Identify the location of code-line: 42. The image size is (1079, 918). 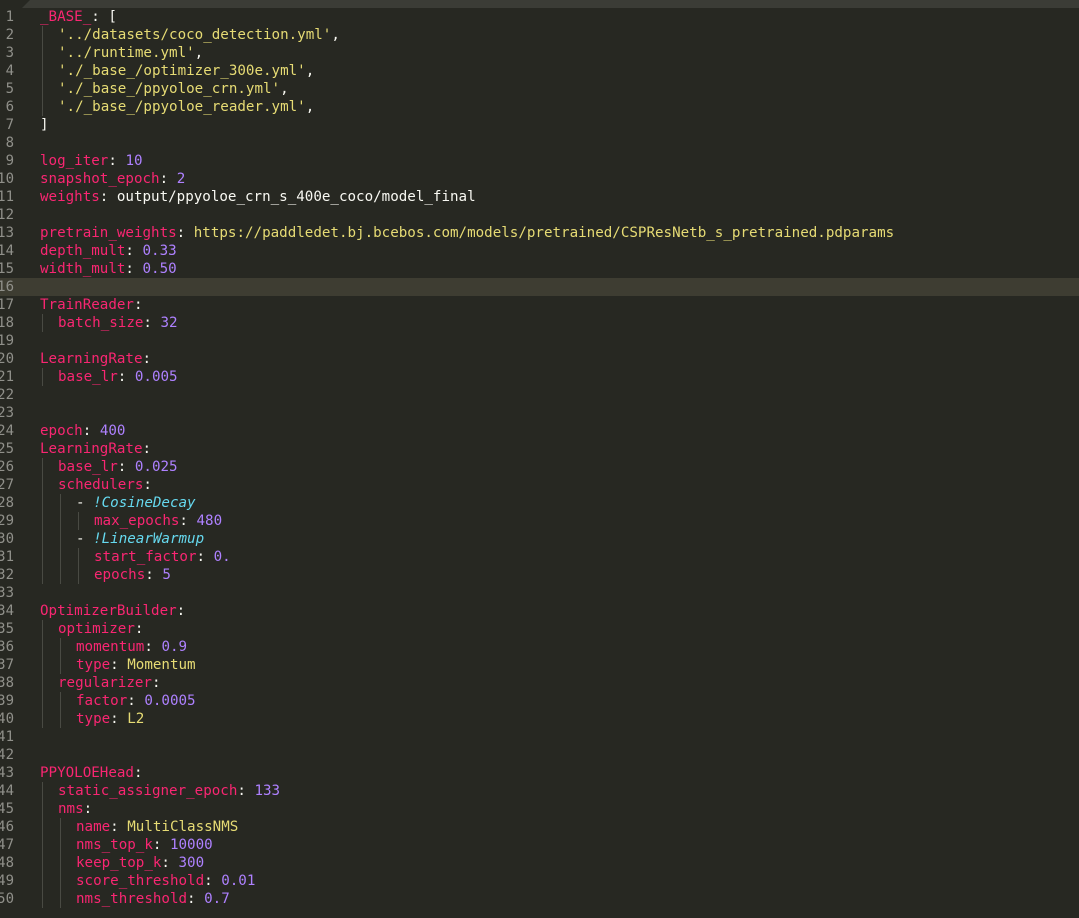
(539, 755).